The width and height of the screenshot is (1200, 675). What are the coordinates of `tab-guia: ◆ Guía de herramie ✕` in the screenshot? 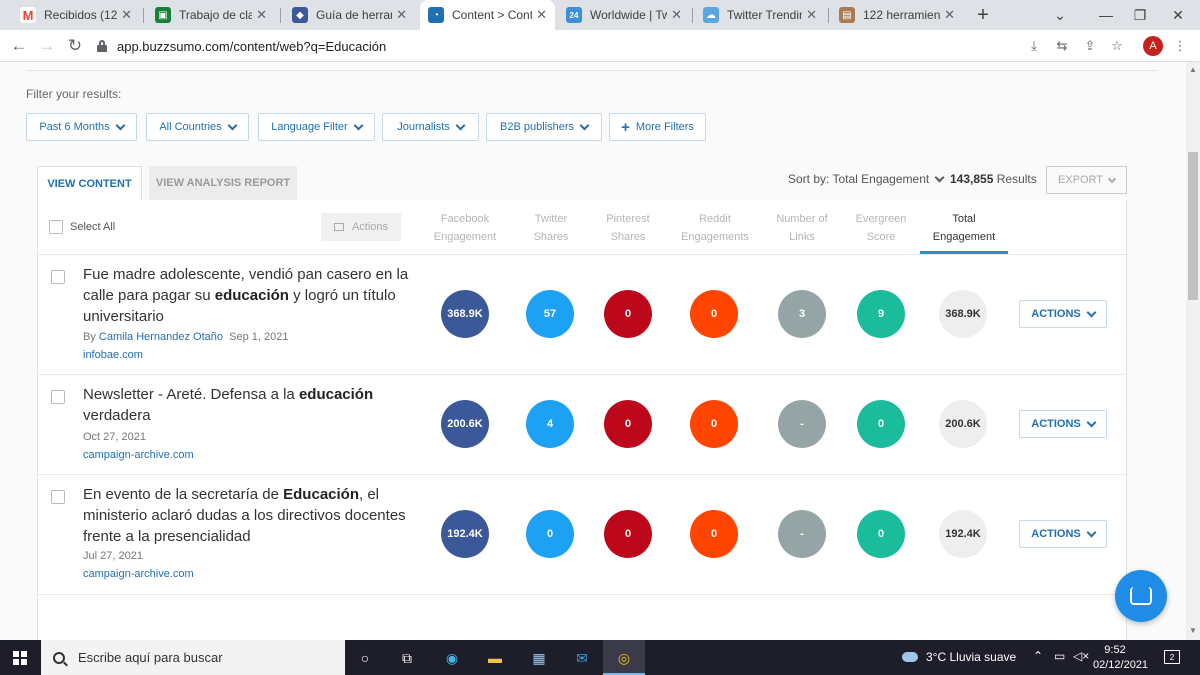 It's located at (349, 15).